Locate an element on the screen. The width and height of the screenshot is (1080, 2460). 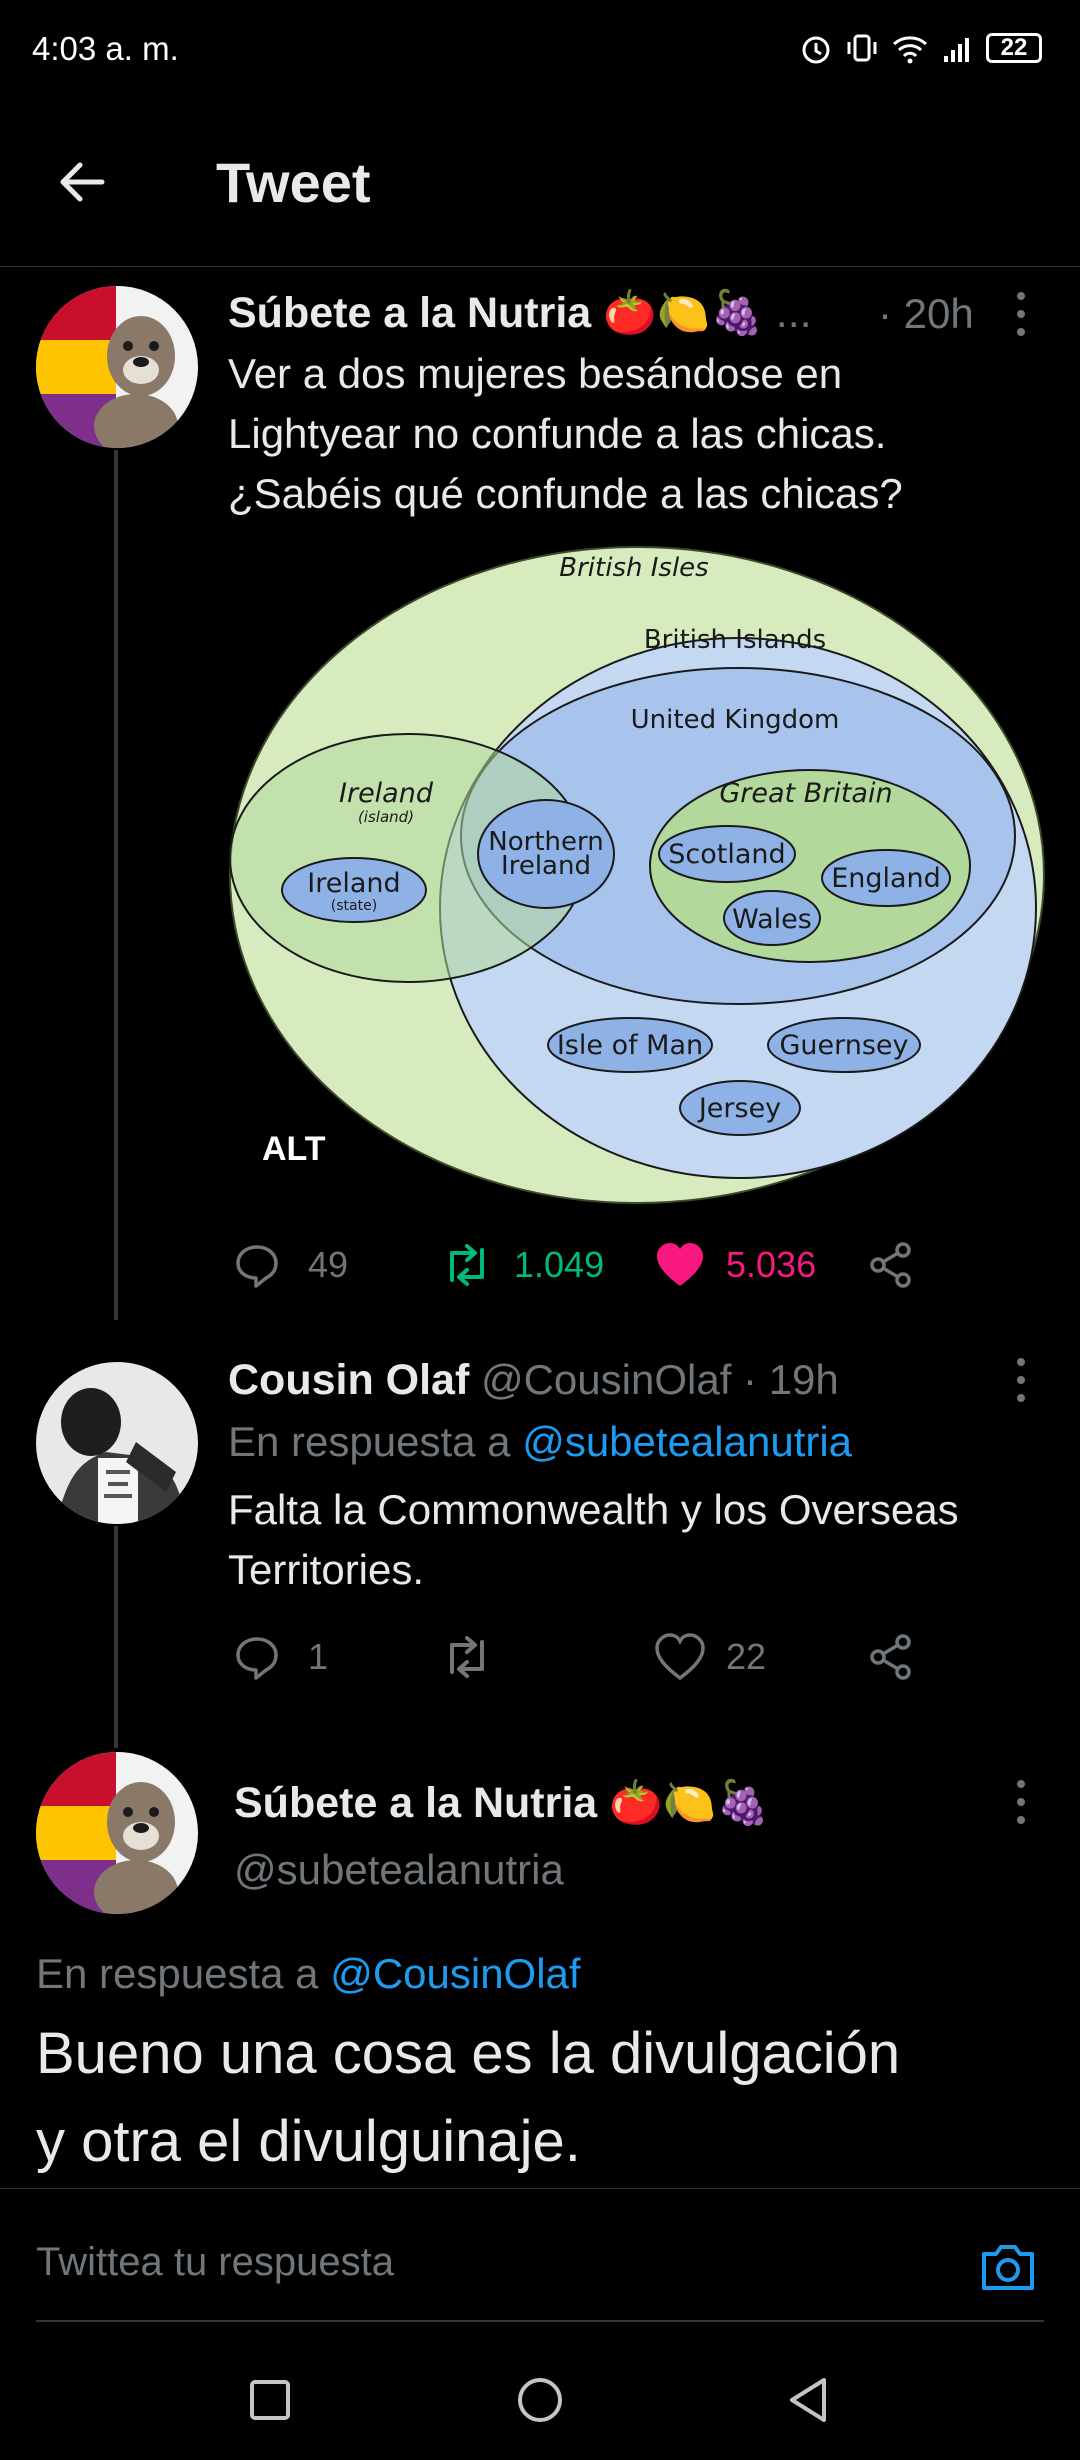
recents-square-icon is located at coordinates (270, 2400).